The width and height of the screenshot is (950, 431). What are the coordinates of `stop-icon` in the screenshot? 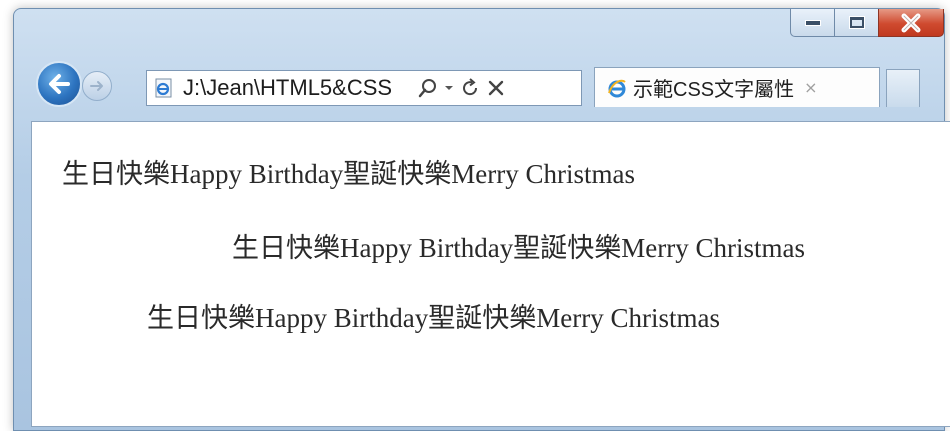 It's located at (496, 88).